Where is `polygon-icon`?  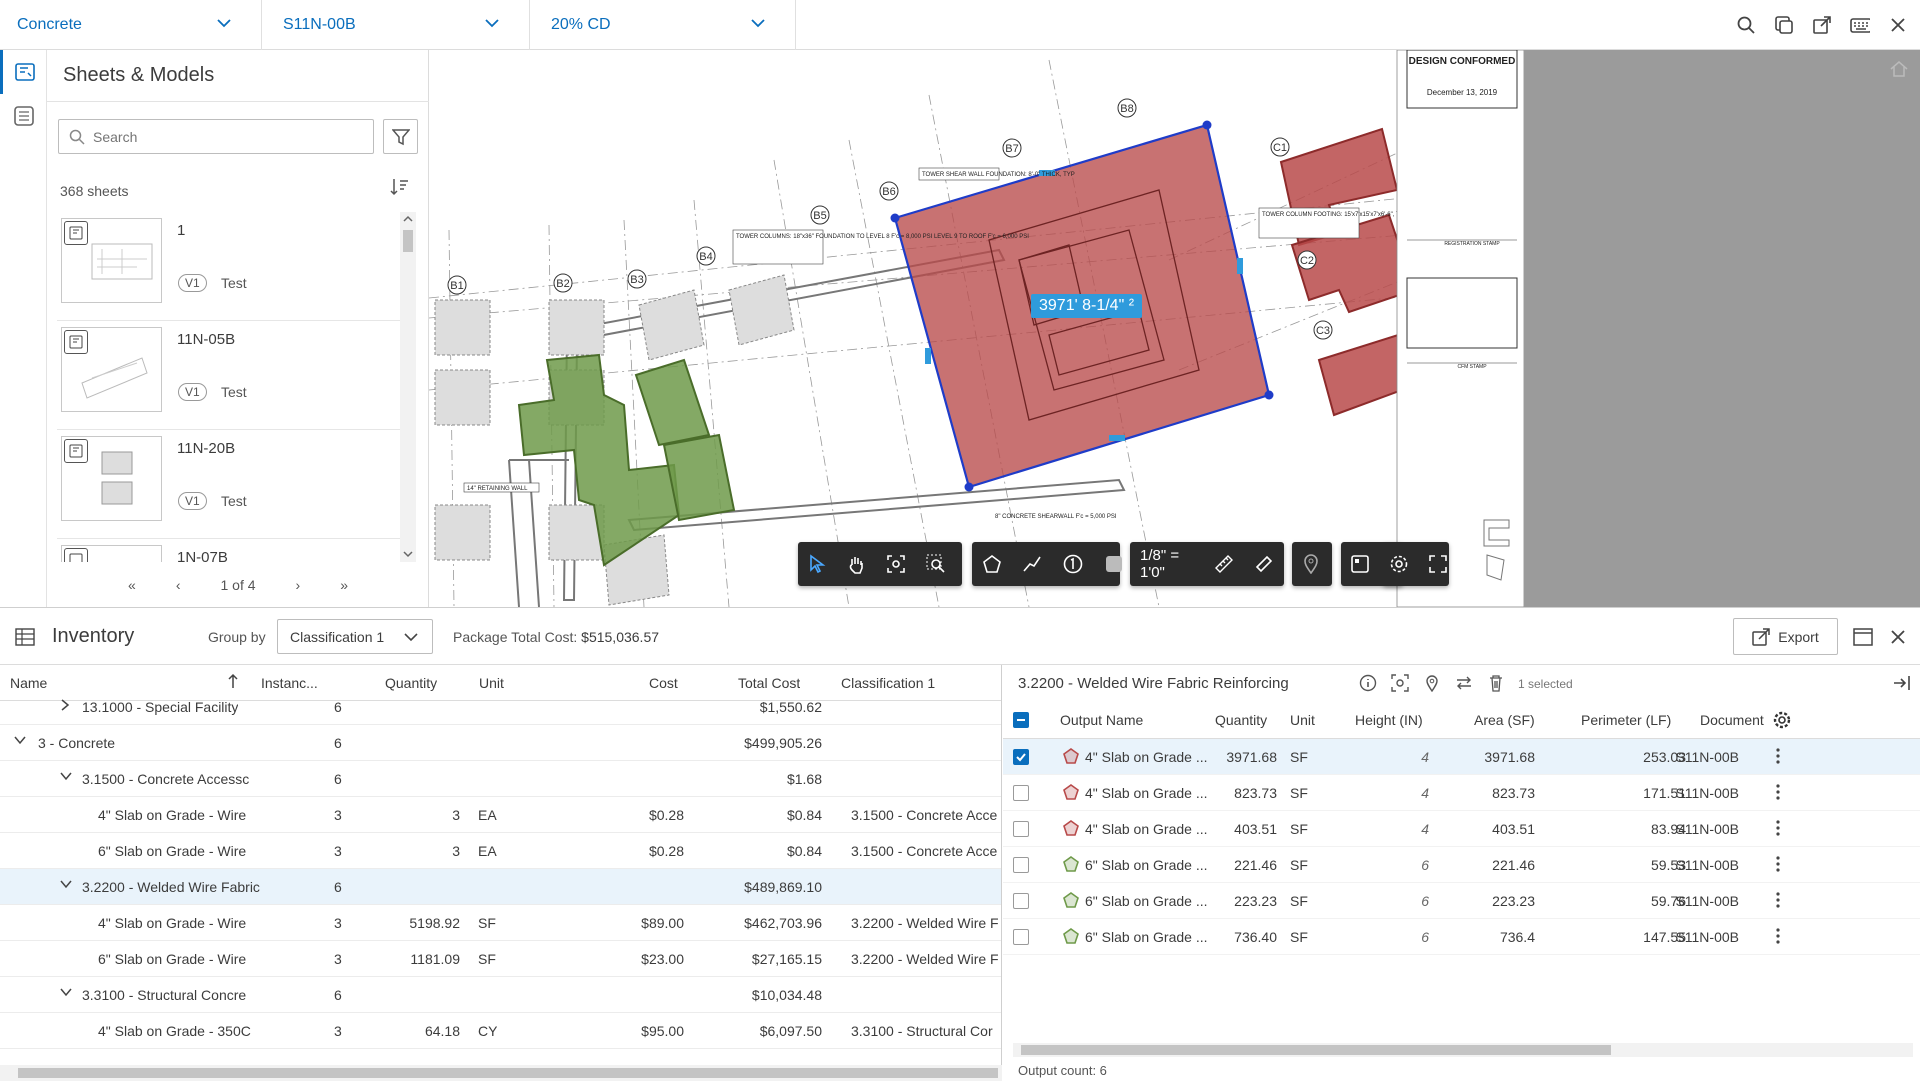
polygon-icon is located at coordinates (992, 564).